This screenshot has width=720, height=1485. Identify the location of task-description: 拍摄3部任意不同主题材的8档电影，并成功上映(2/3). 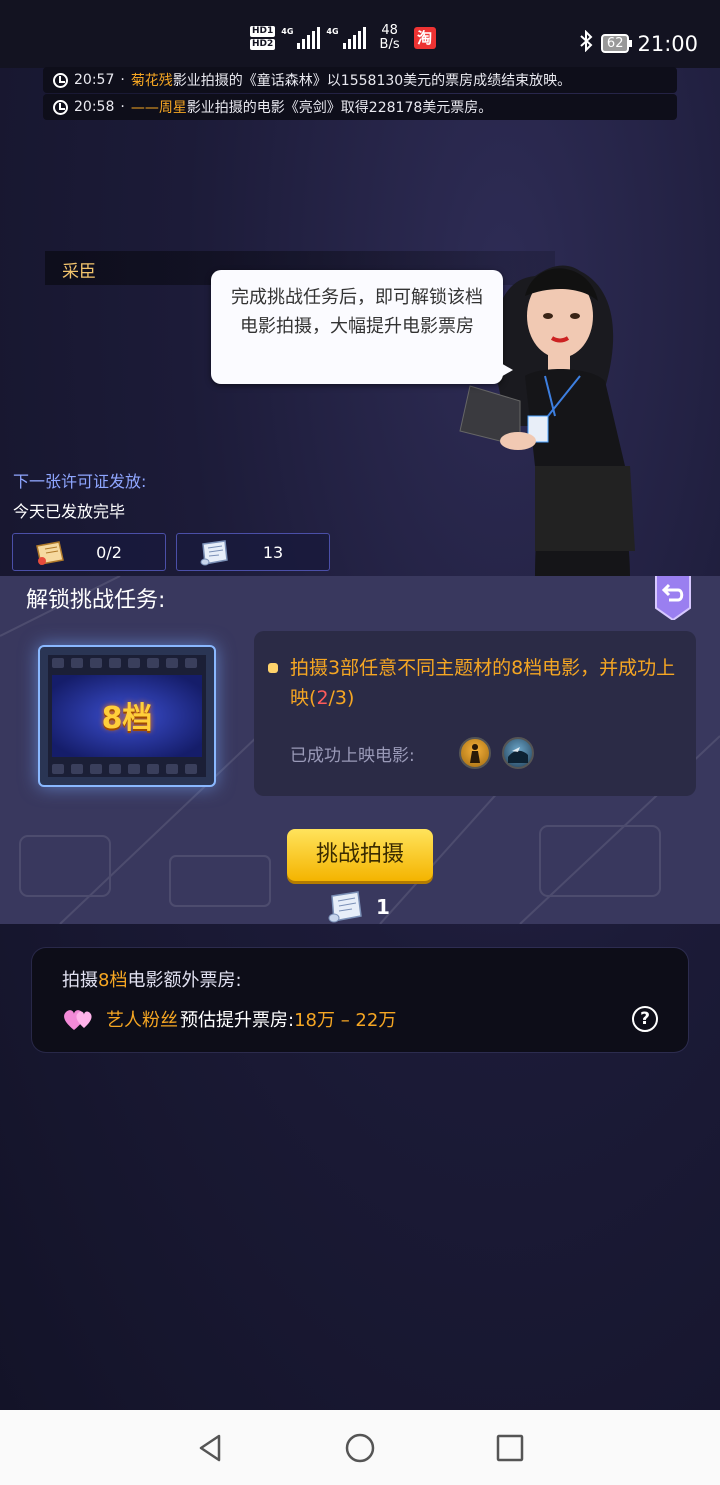
(488, 683).